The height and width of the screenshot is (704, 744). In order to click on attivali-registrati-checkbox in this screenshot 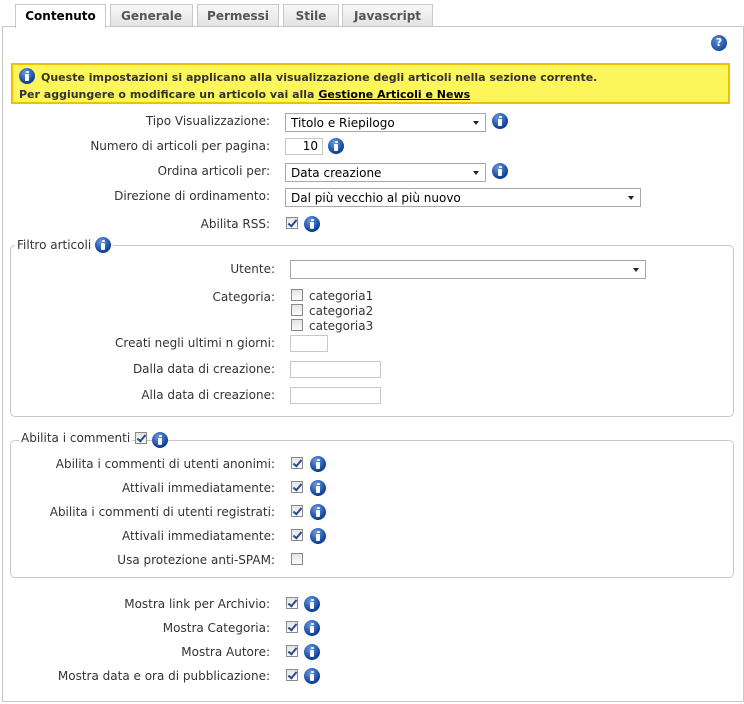, I will do `click(297, 535)`.